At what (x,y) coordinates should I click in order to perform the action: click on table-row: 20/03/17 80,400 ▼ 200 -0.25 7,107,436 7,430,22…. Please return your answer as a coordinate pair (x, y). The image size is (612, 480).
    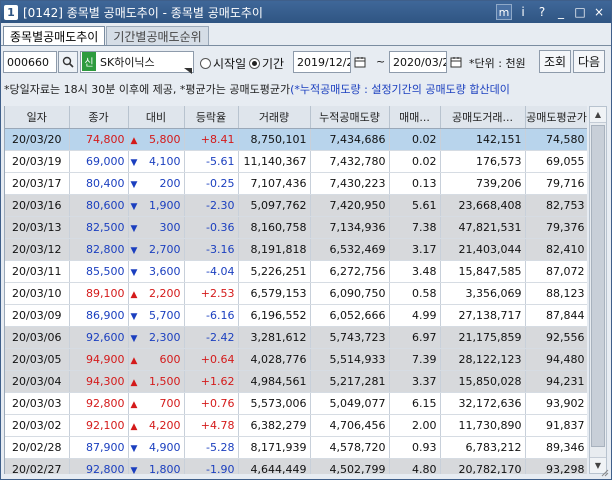
    Looking at the image, I should click on (296, 183).